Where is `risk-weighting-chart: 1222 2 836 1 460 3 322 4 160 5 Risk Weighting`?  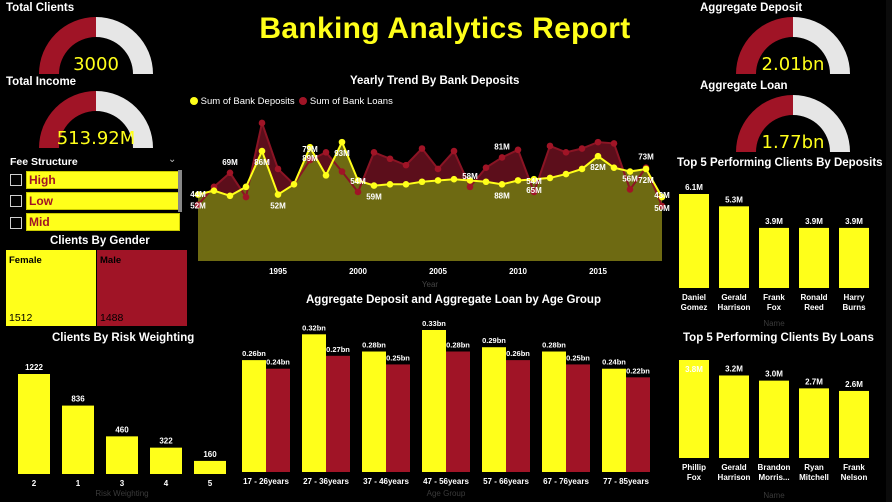
risk-weighting-chart: 1222 2 836 1 460 3 322 4 160 5 Risk Weighting is located at coordinates (115, 424).